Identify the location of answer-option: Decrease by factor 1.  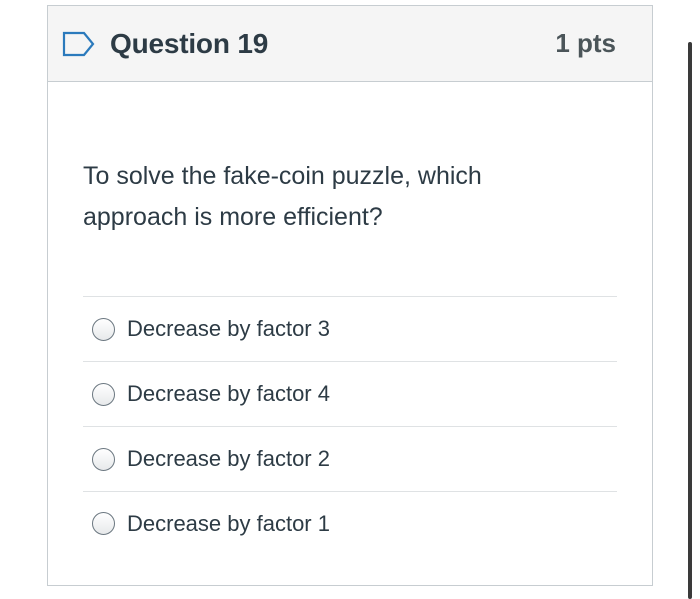
(350, 523).